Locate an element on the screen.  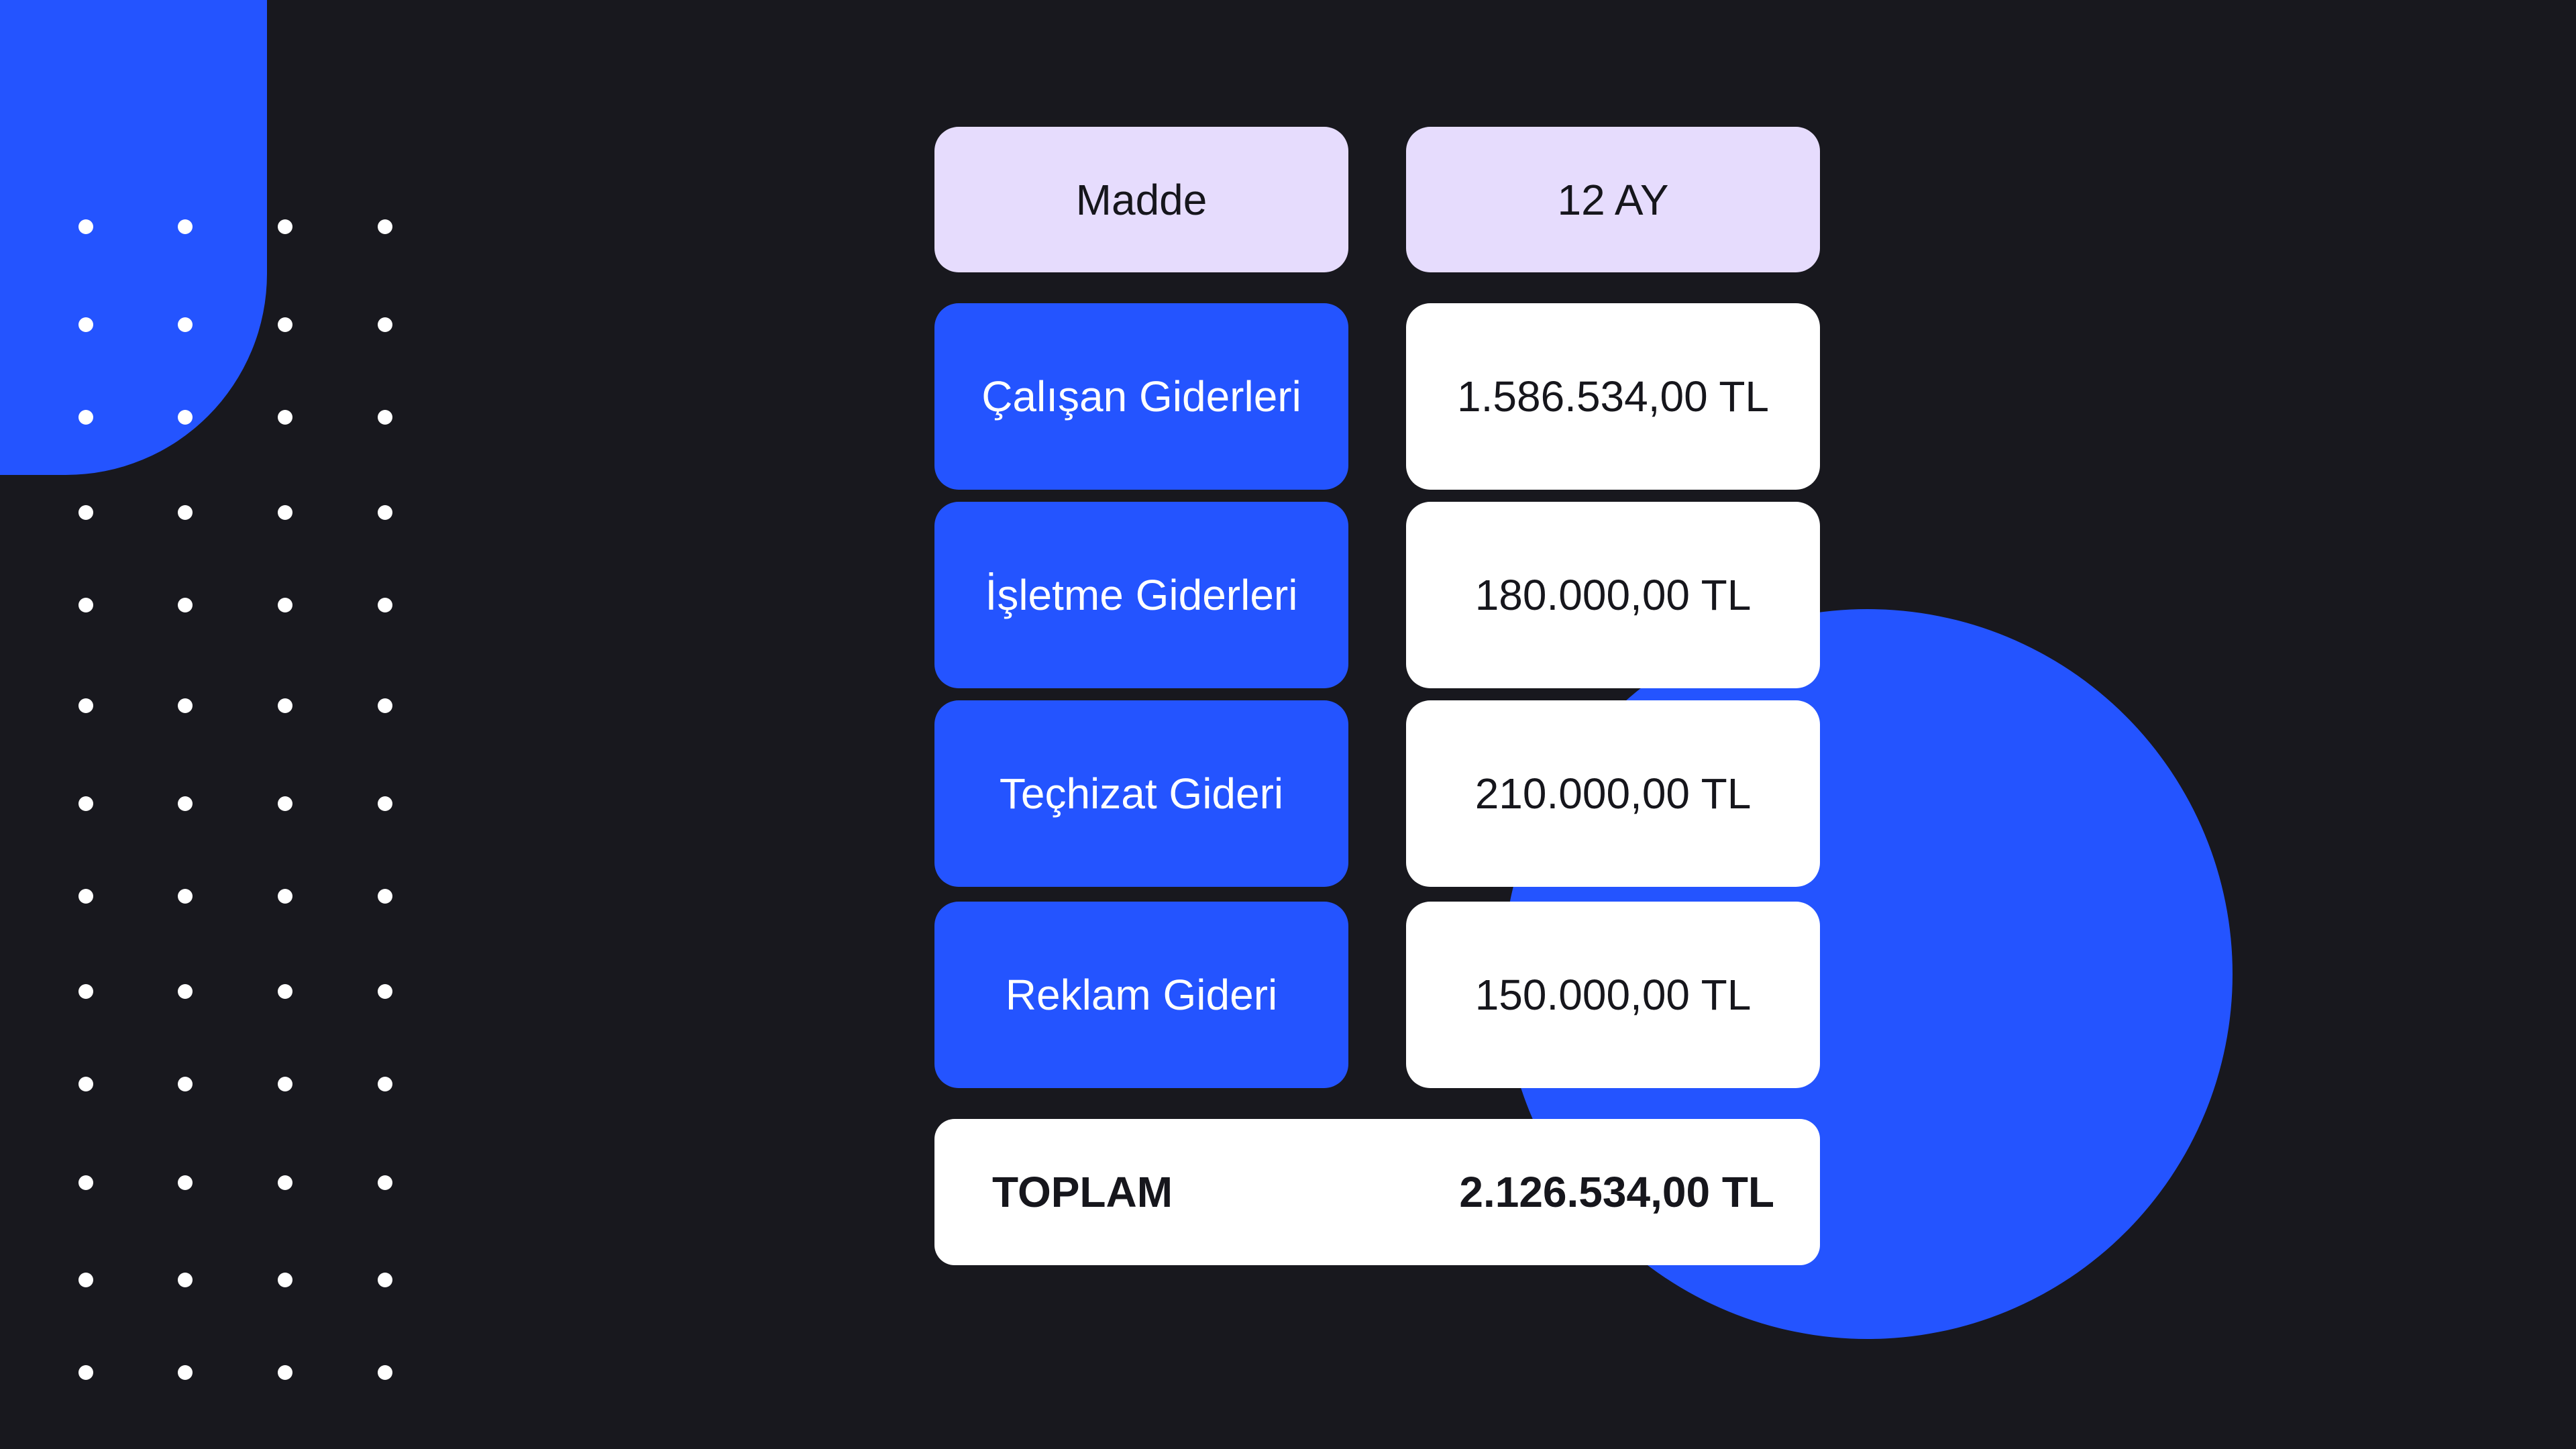
row-value-equipment-expense: 210.000,00 TL is located at coordinates (1613, 793).